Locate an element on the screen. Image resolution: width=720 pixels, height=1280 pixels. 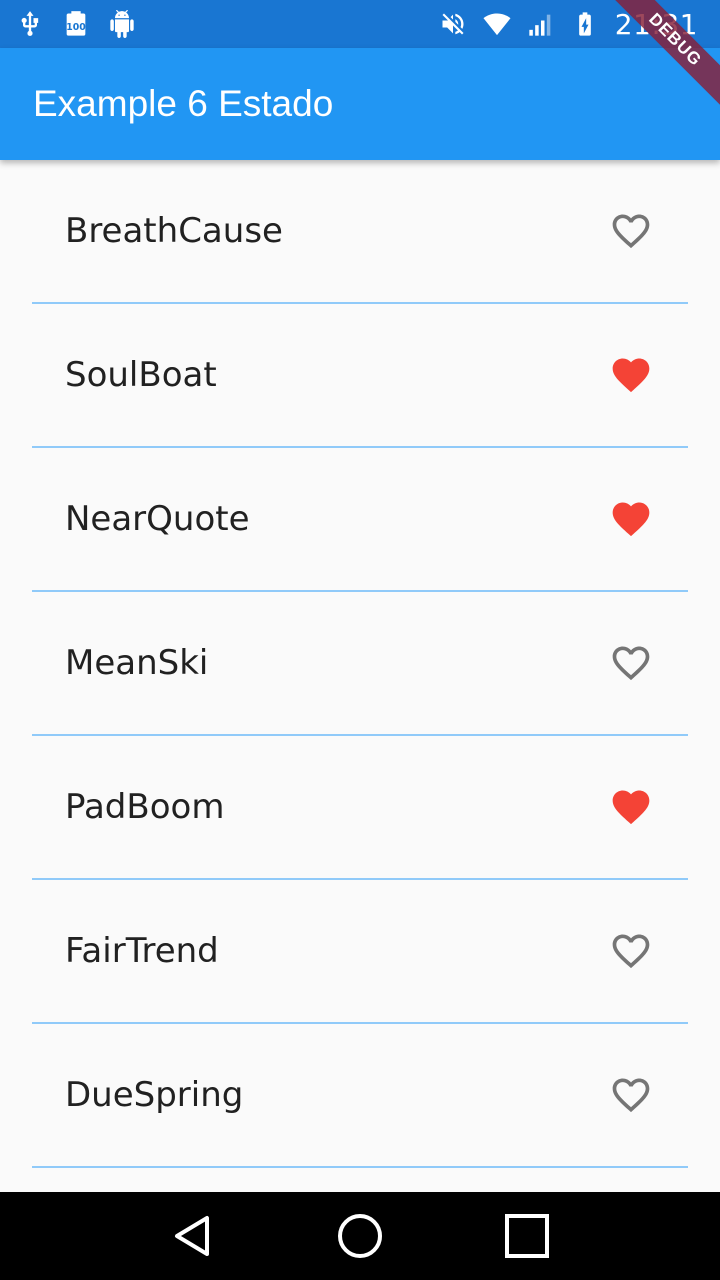
status-right-icons: 21:31 is located at coordinates (571, 24).